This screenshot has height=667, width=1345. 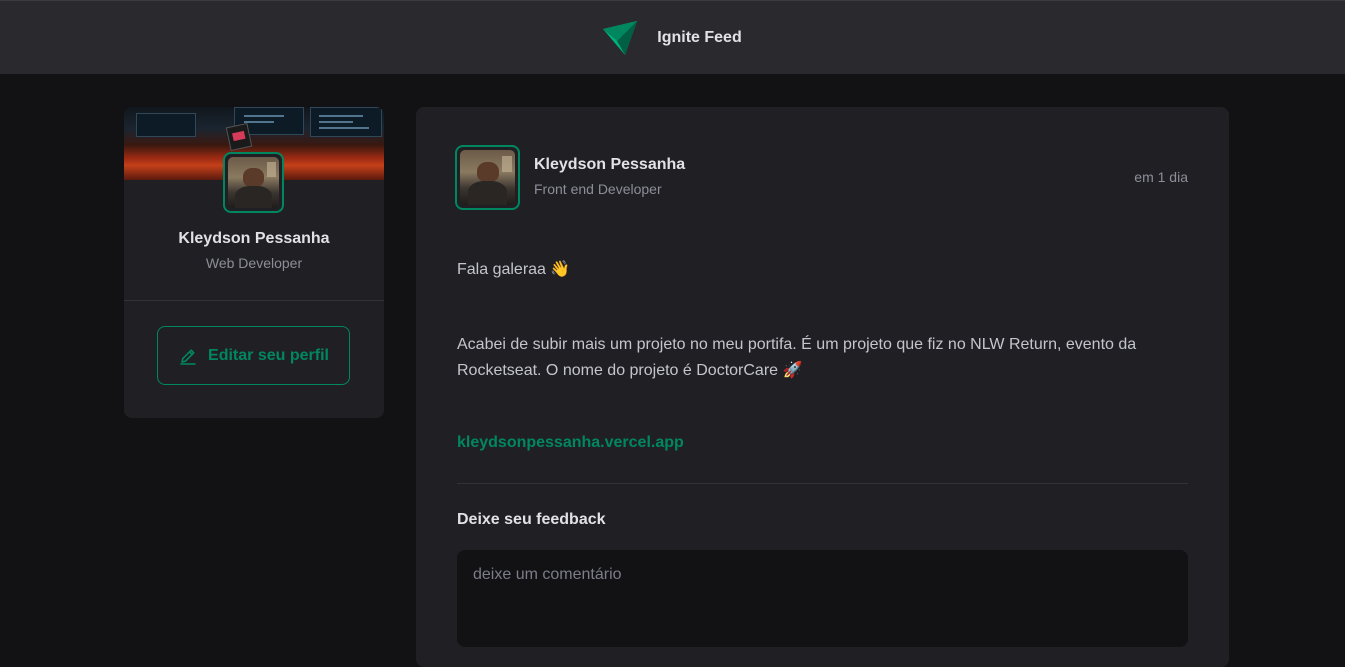 I want to click on post-paragraph: Fala galeraa 👋, so click(x=514, y=269).